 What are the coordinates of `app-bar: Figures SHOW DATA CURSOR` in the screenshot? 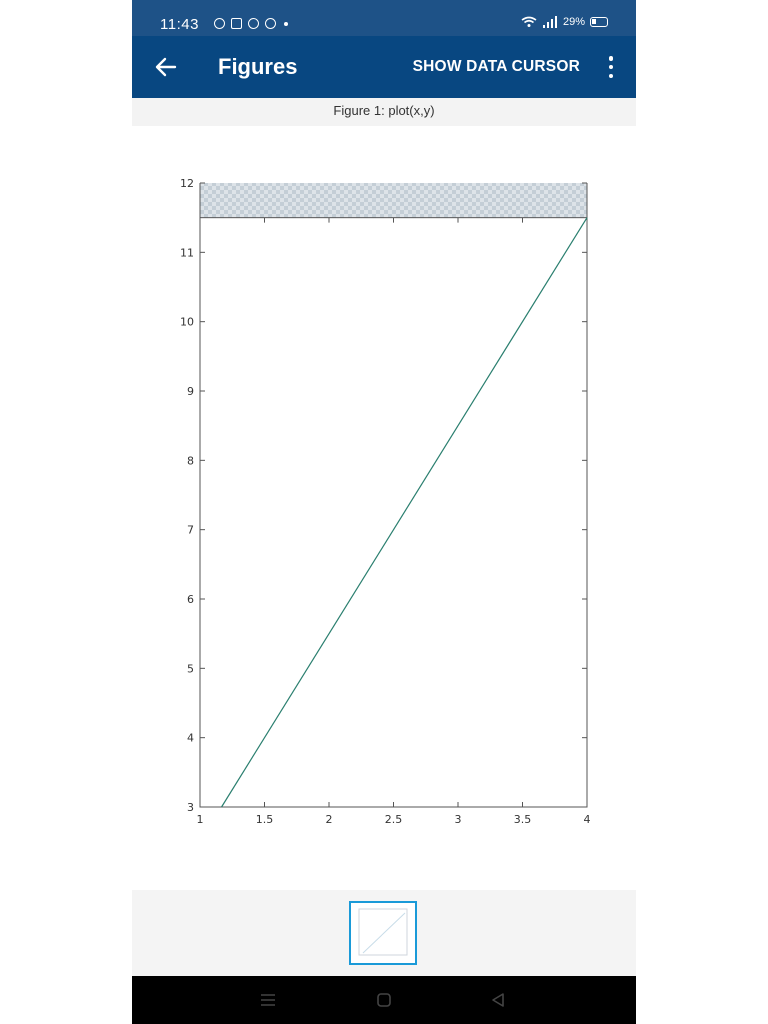 It's located at (384, 67).